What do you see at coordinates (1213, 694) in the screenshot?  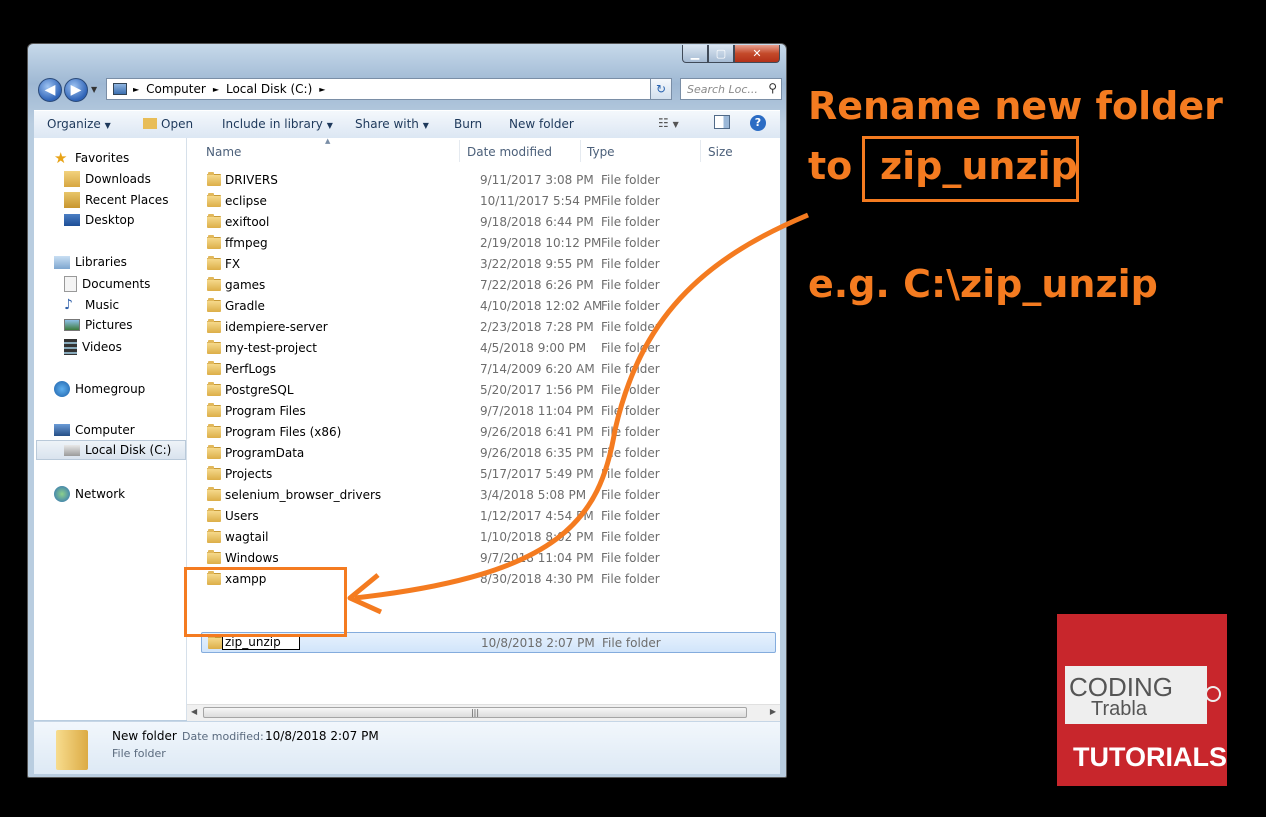 I see `logo-dot` at bounding box center [1213, 694].